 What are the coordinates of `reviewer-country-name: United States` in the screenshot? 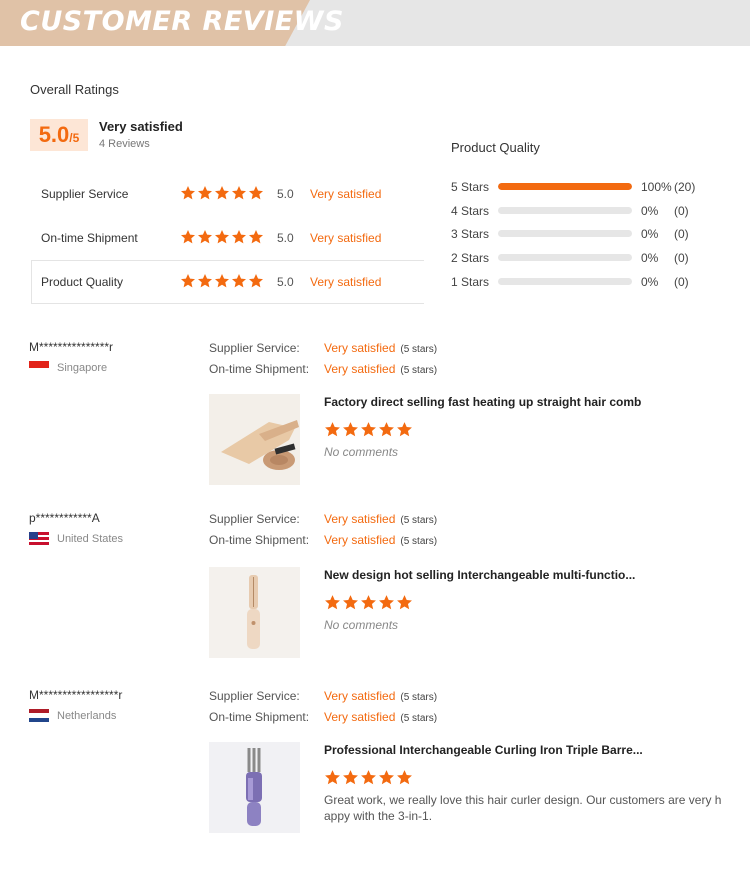 It's located at (90, 538).